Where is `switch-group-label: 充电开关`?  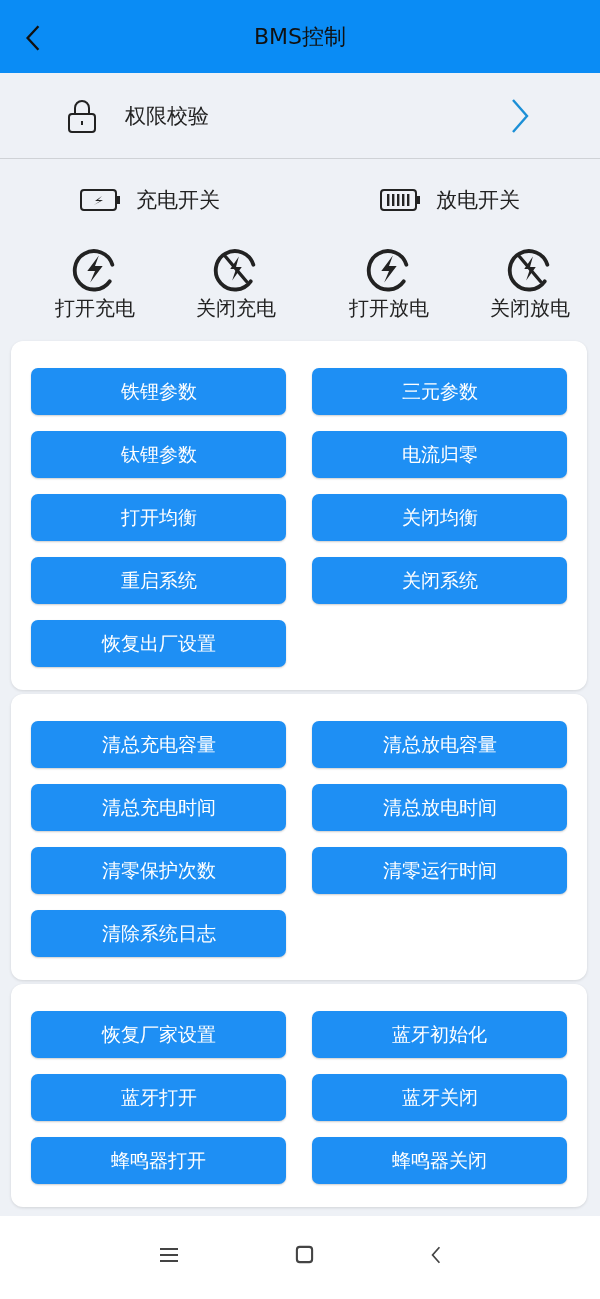
switch-group-label: 充电开关 is located at coordinates (178, 200).